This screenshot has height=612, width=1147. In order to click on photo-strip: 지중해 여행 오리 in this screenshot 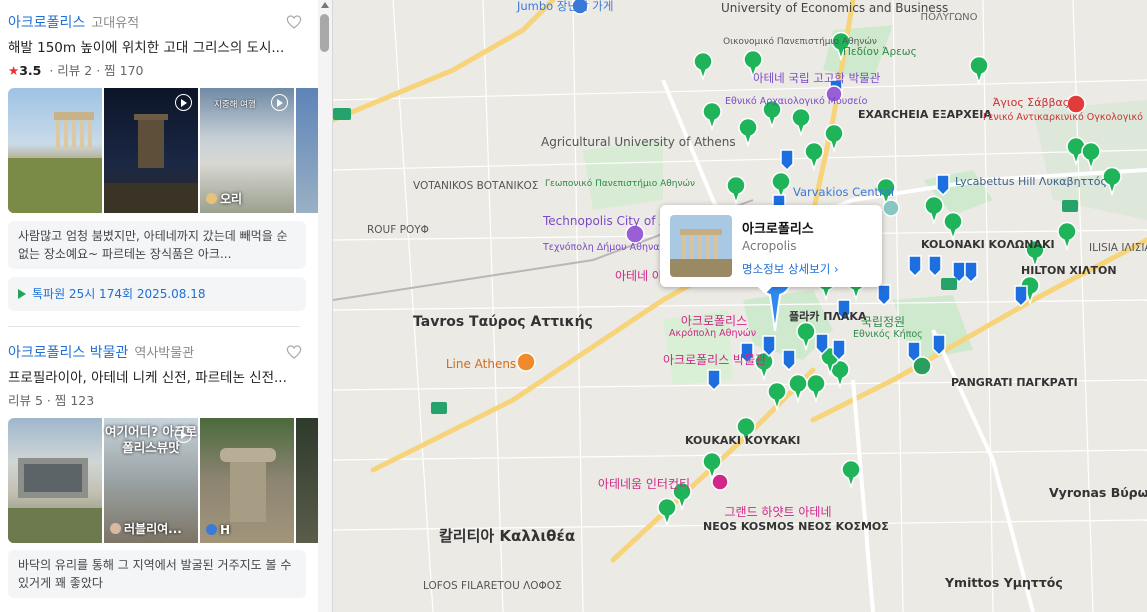, I will do `click(163, 150)`.